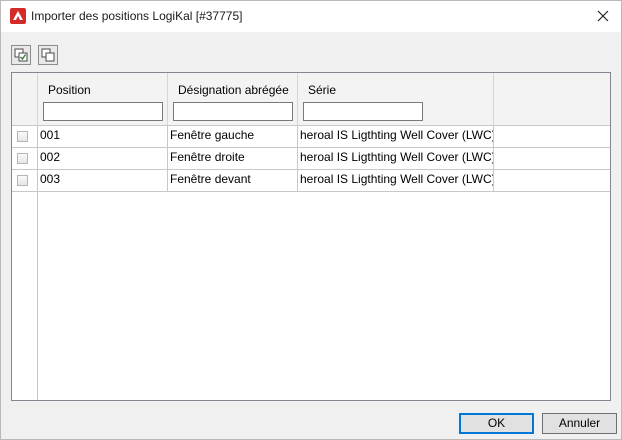  Describe the element at coordinates (603, 16) in the screenshot. I see `close-icon` at that location.